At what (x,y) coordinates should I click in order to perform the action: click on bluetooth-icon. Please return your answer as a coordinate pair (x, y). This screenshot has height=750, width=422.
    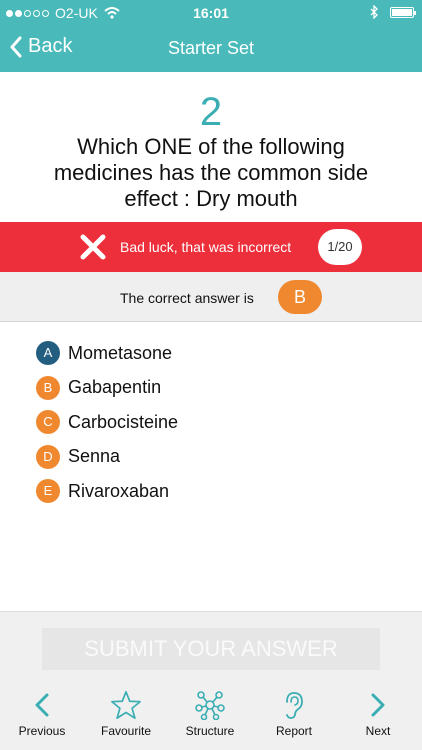
    Looking at the image, I should click on (374, 12).